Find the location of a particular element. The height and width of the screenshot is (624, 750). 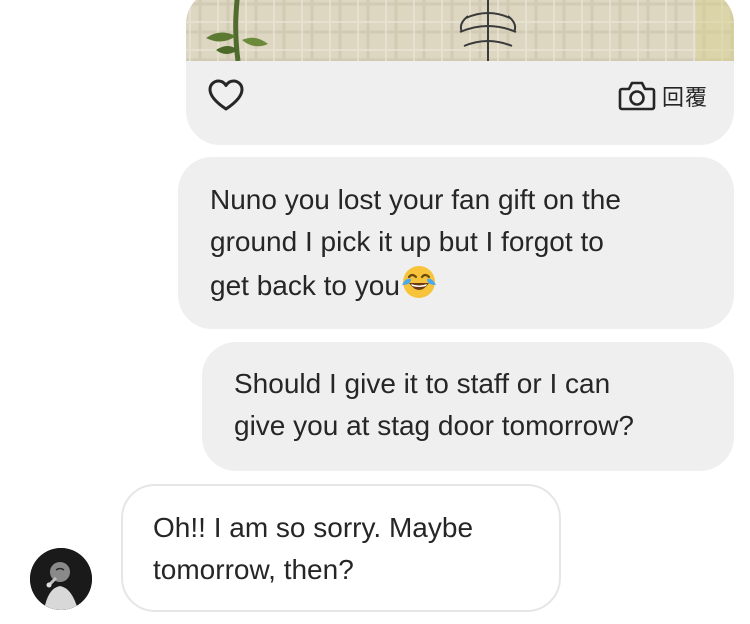

message-line-with-emoji: get back to you is located at coordinates (457, 285).